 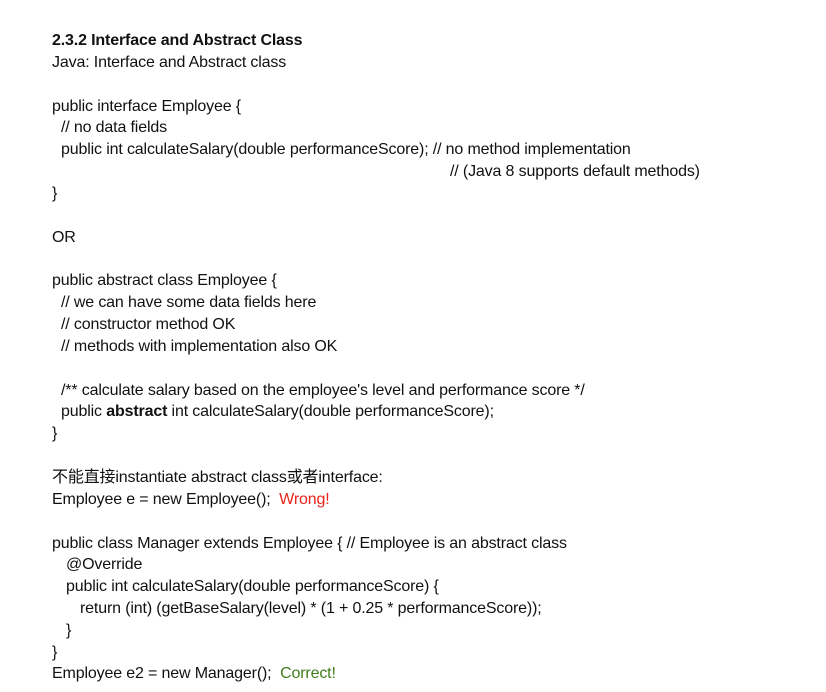 What do you see at coordinates (114, 128) in the screenshot?
I see `code-line: // no data fields` at bounding box center [114, 128].